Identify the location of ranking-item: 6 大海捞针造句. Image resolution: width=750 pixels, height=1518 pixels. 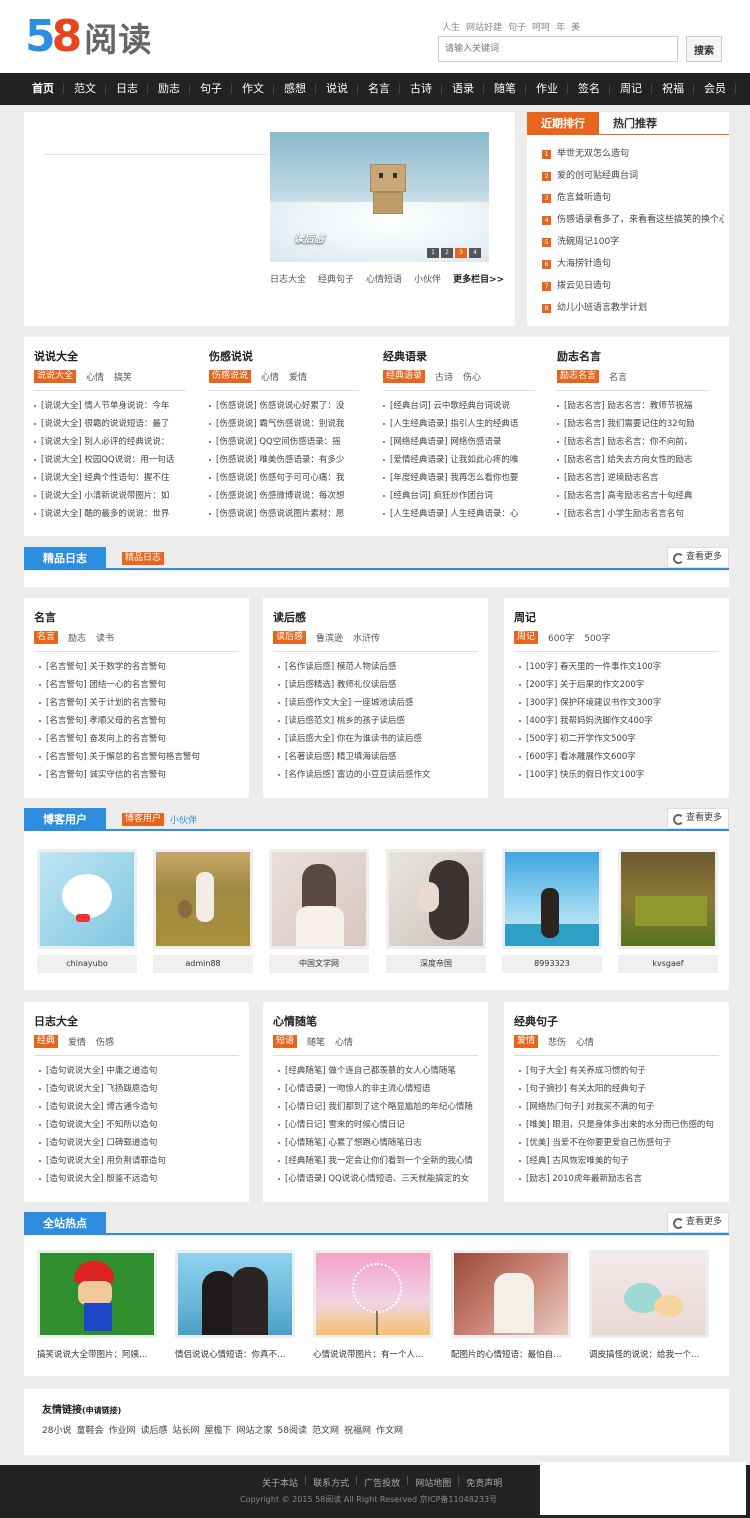
(633, 264).